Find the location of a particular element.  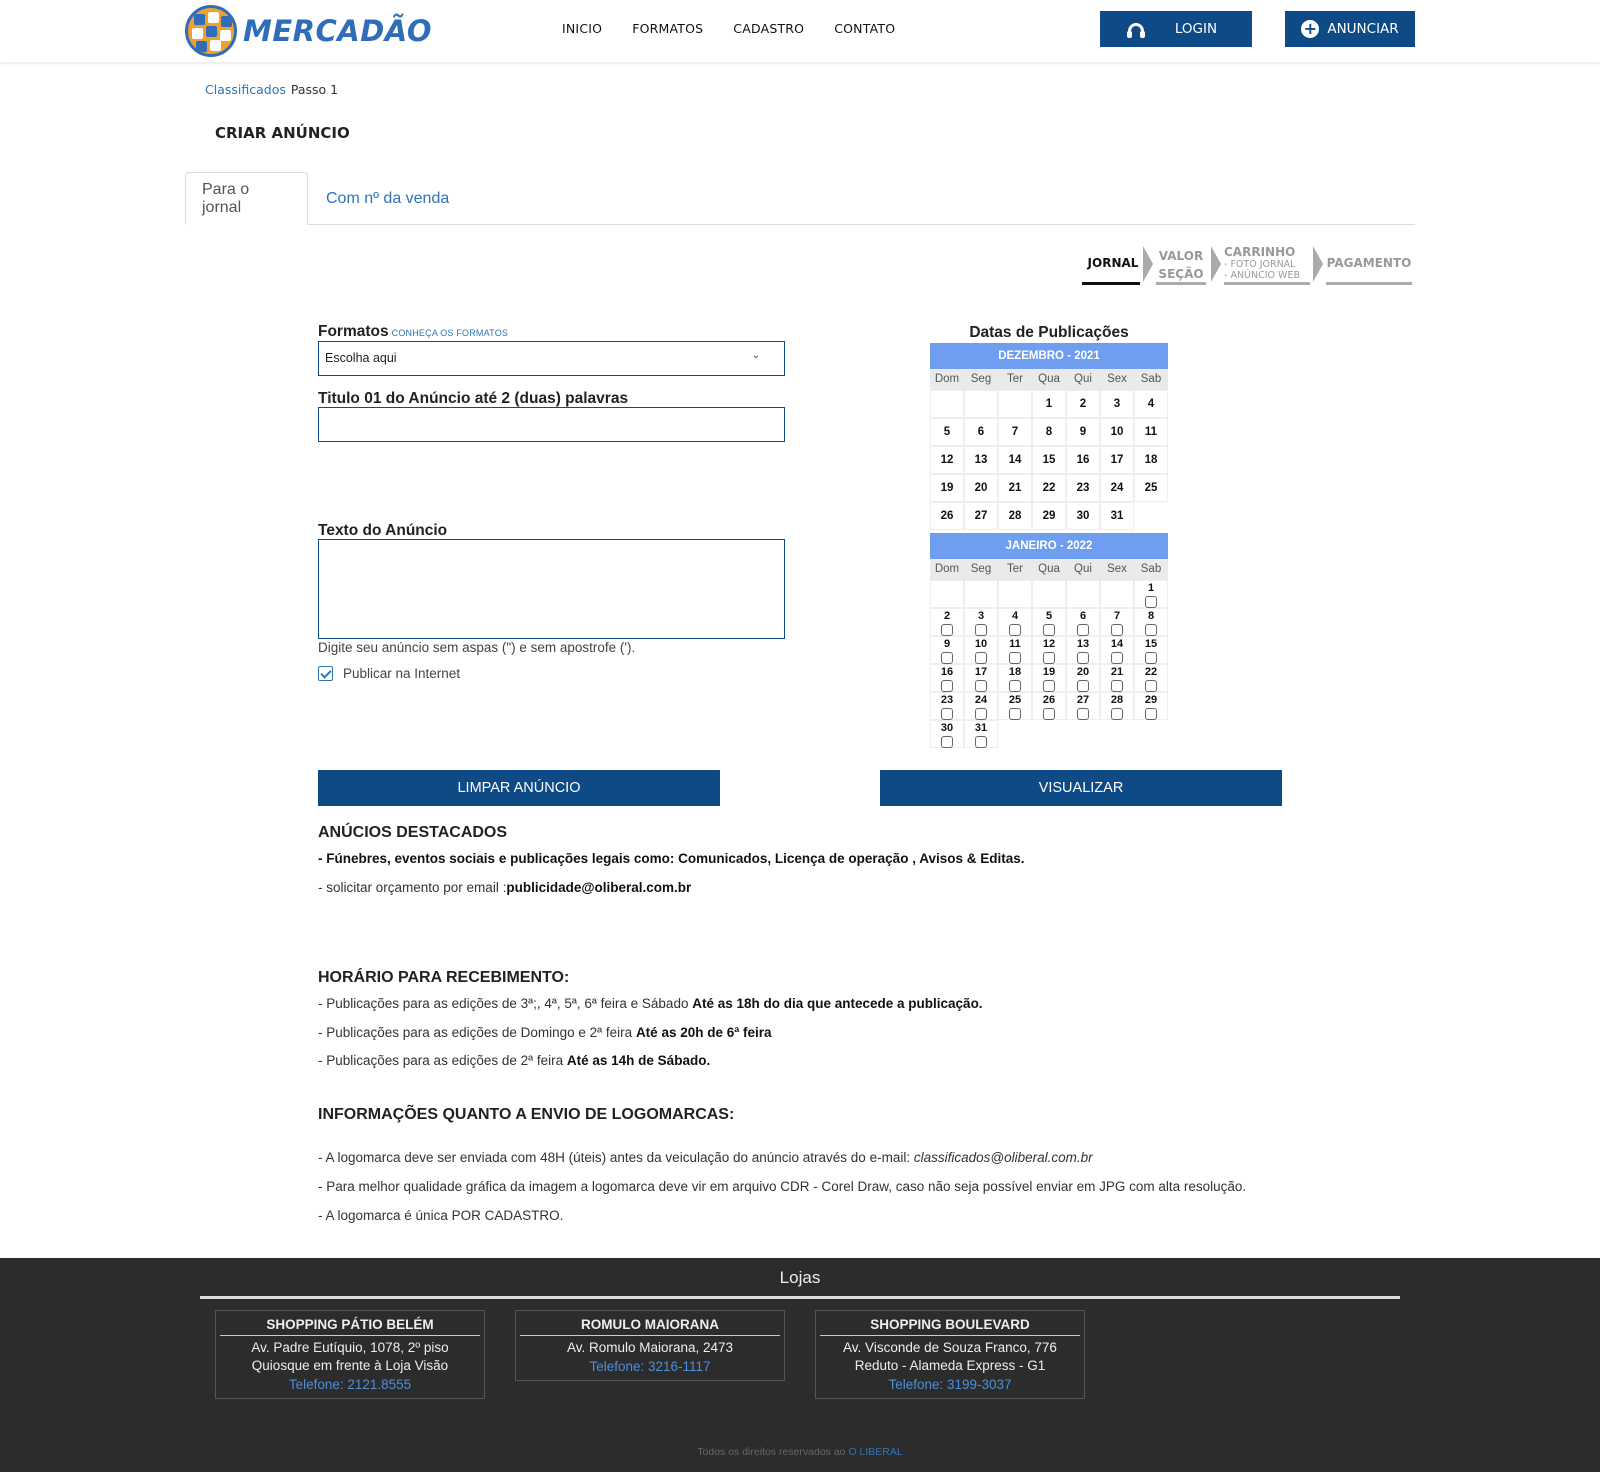

calendar-day: 19 is located at coordinates (947, 488).